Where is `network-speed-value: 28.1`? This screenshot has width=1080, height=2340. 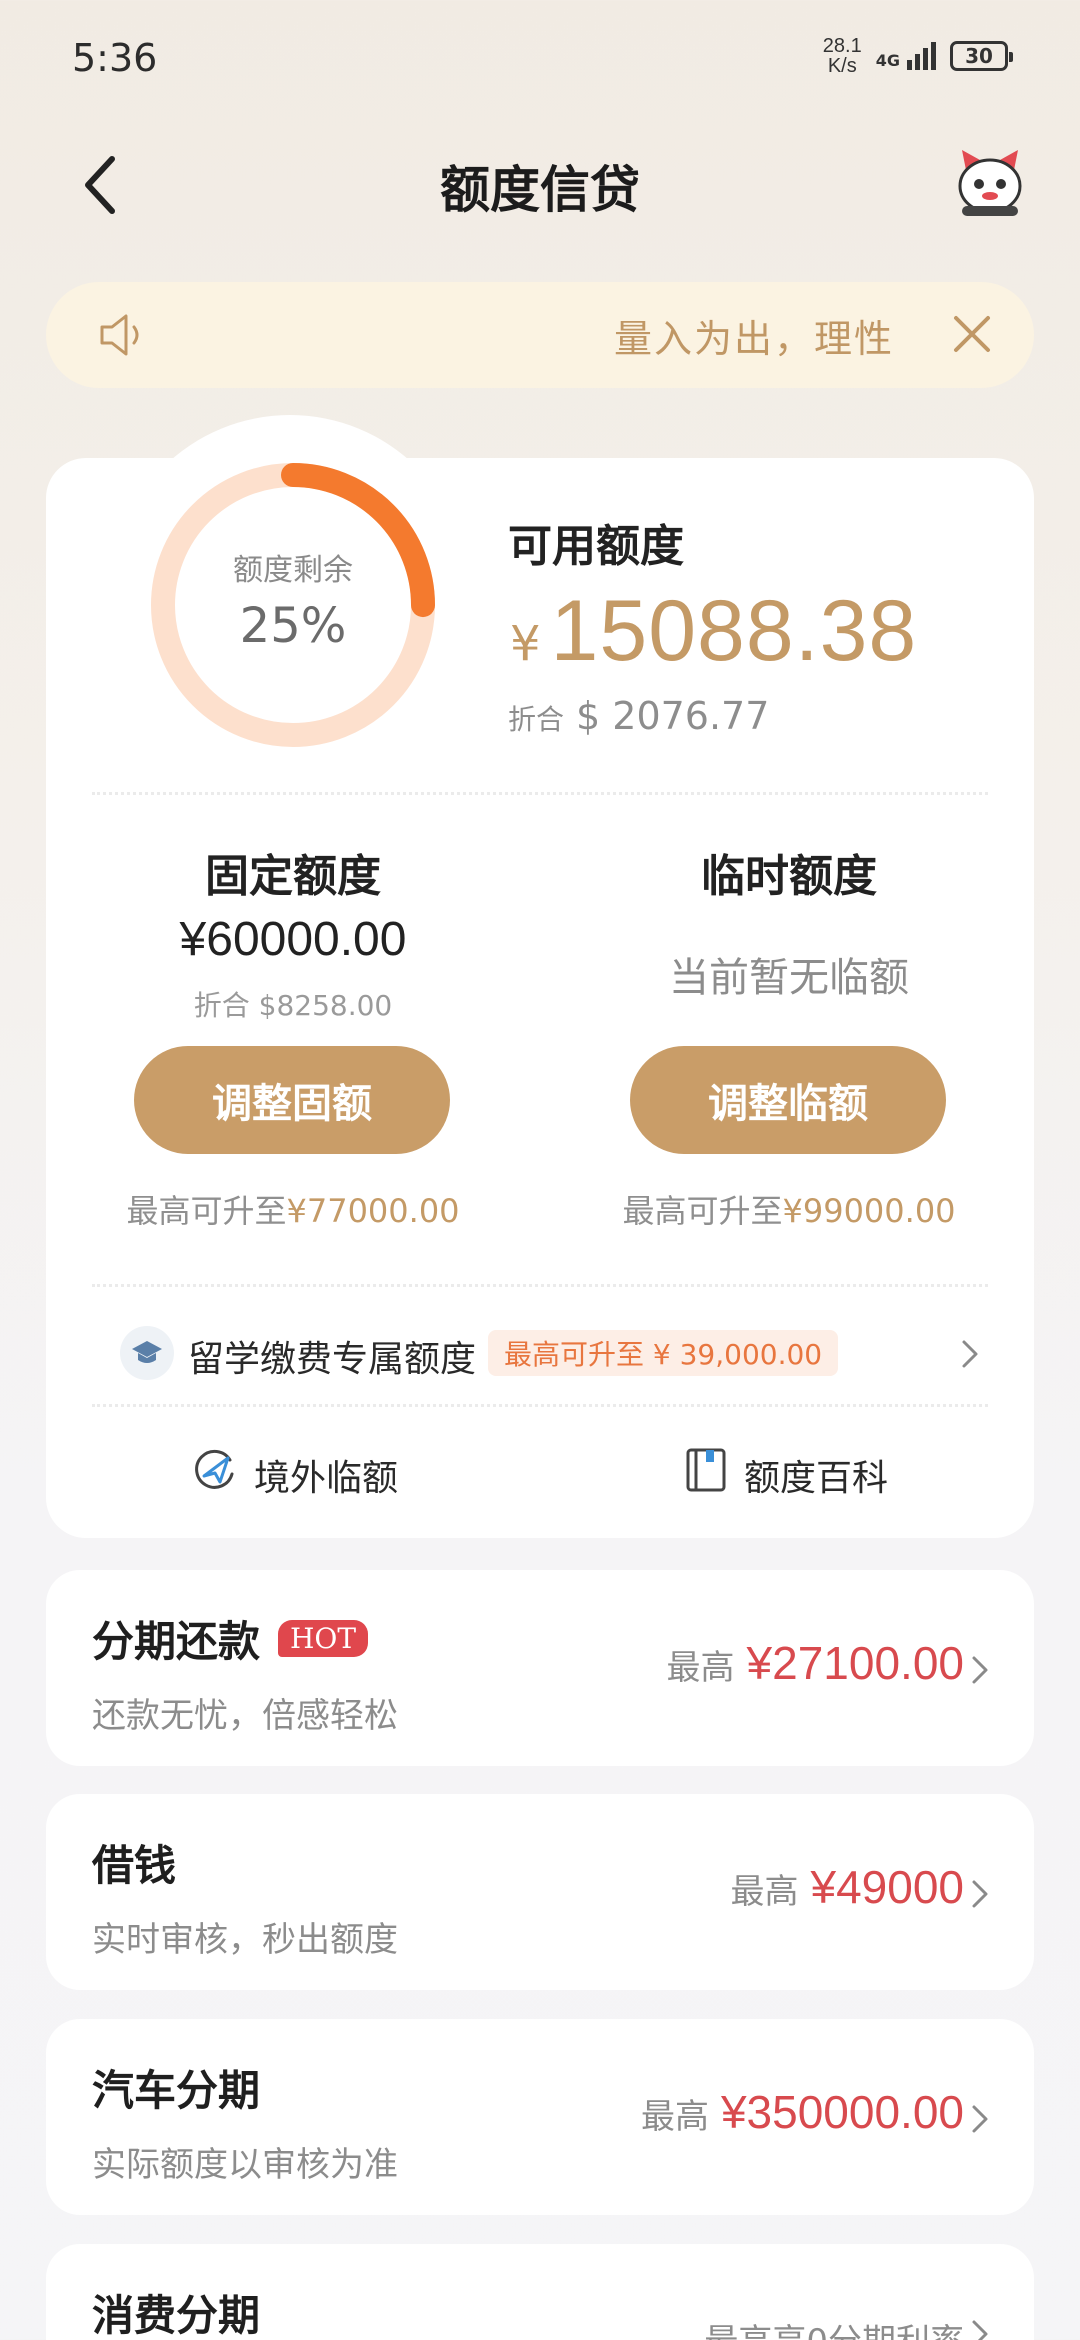 network-speed-value: 28.1 is located at coordinates (842, 46).